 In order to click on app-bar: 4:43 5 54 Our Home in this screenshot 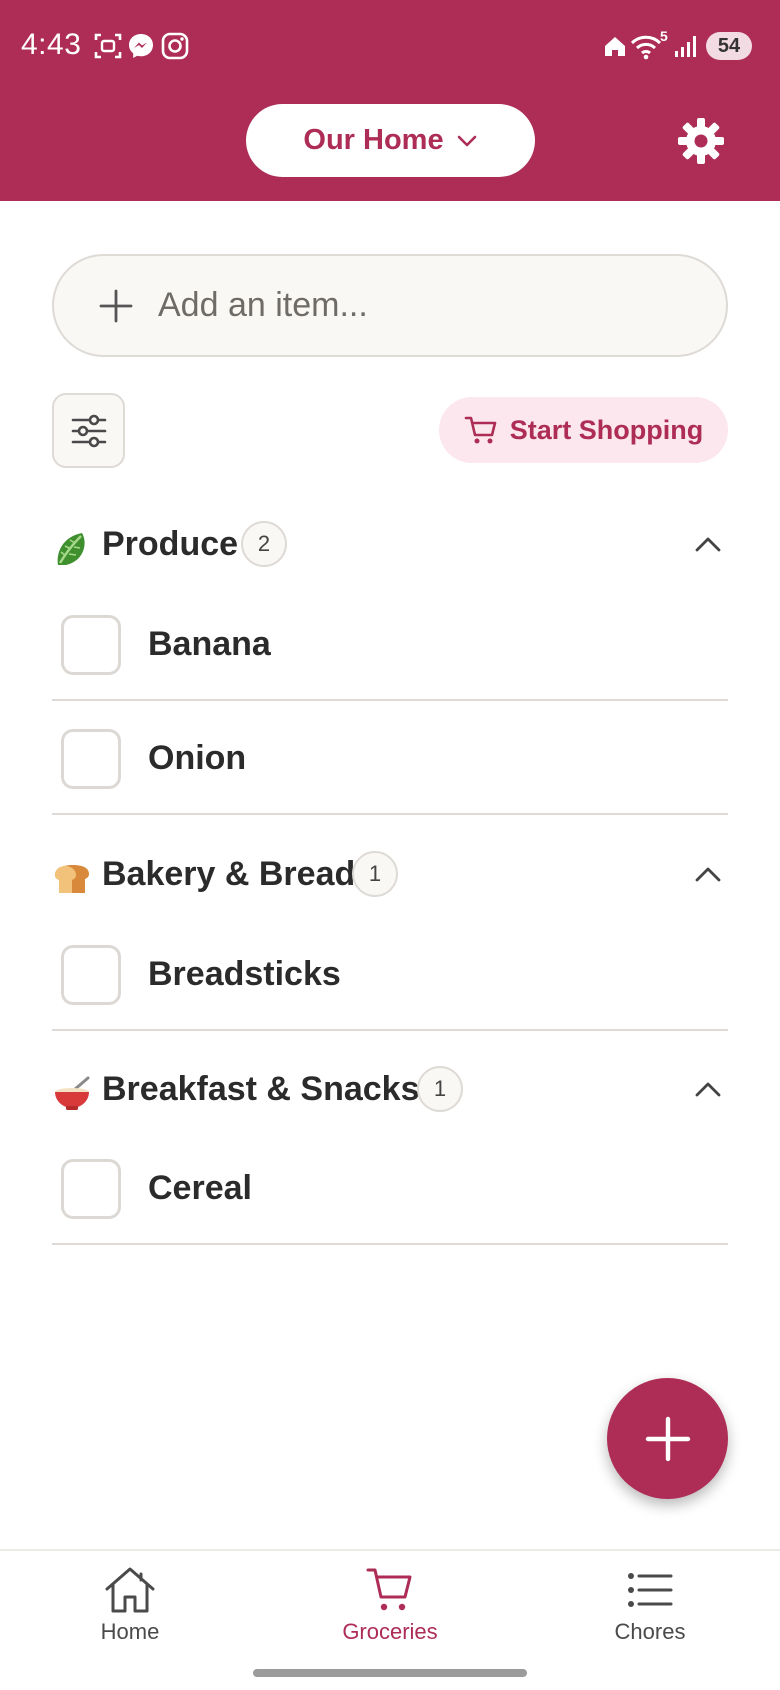, I will do `click(390, 100)`.